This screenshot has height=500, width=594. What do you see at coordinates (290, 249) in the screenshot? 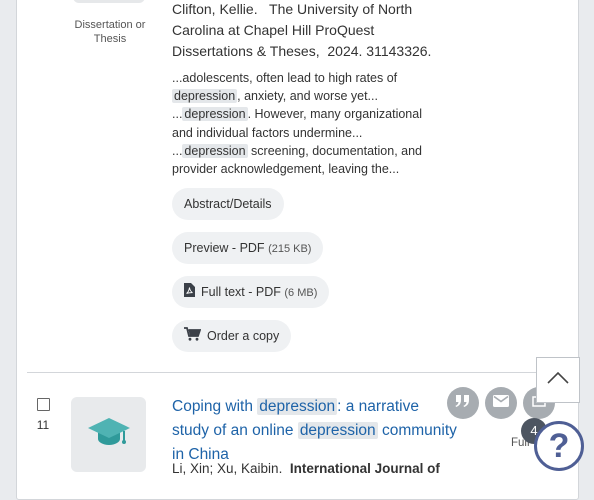
I see `preview-pdf-size: (215 KB)` at bounding box center [290, 249].